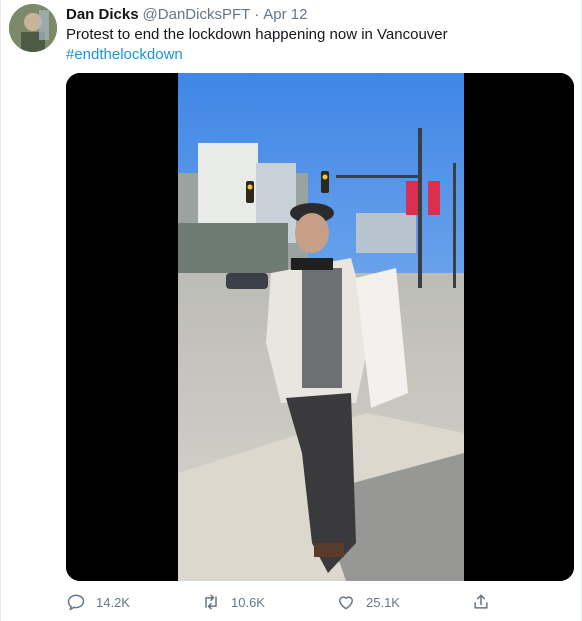 This screenshot has width=582, height=621. What do you see at coordinates (211, 602) in the screenshot?
I see `retweet-icon` at bounding box center [211, 602].